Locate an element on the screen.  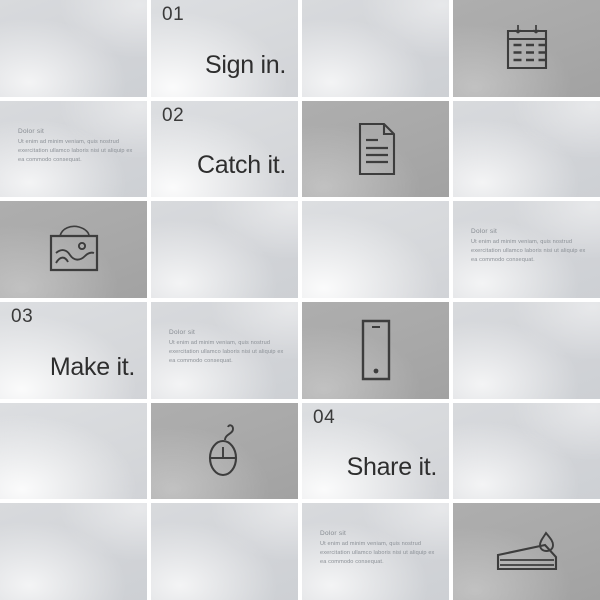
computer-mouse-icon is located at coordinates (224, 451).